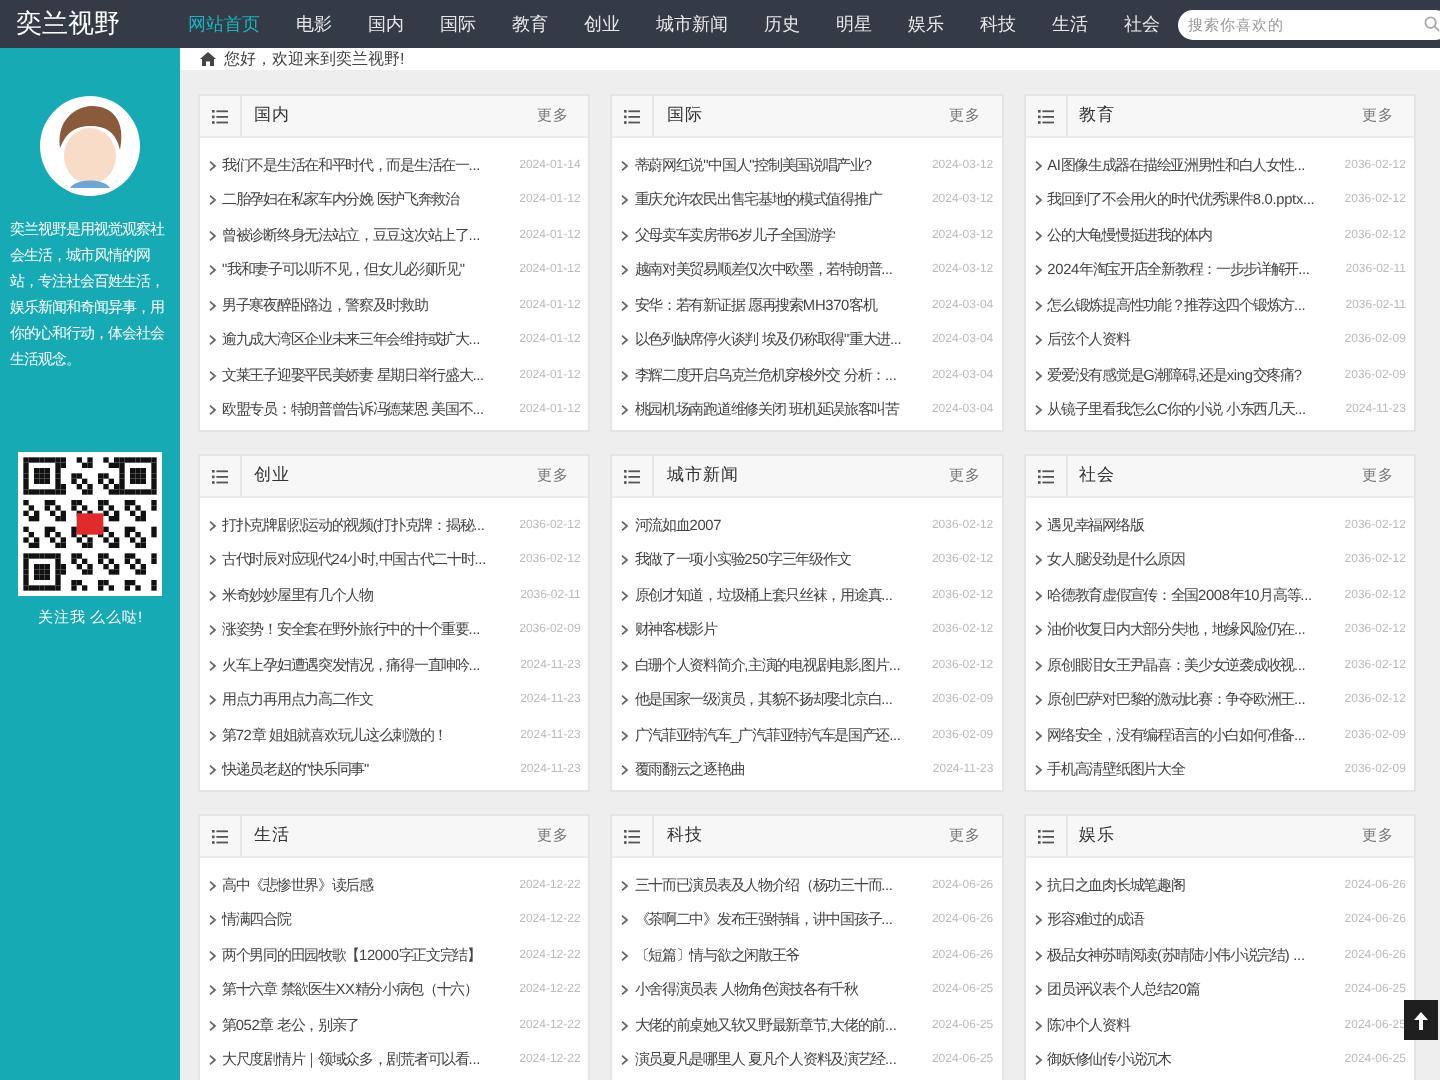  What do you see at coordinates (273, 476) in the screenshot?
I see `card-title: 创业` at bounding box center [273, 476].